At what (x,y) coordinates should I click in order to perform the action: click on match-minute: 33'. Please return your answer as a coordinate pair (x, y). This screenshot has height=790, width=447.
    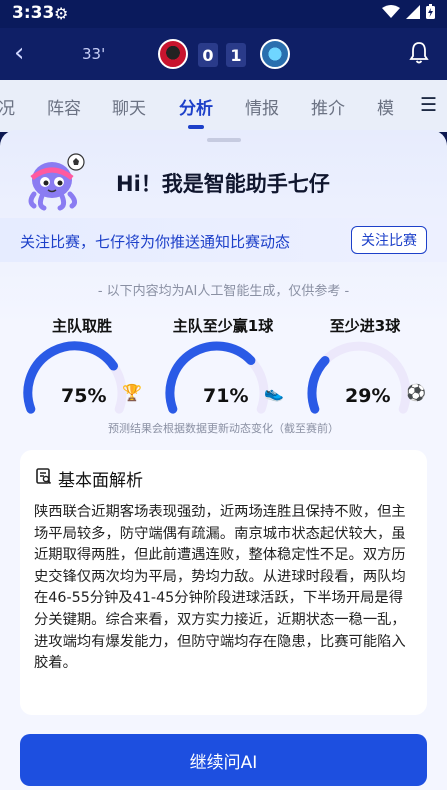
    Looking at the image, I should click on (94, 54).